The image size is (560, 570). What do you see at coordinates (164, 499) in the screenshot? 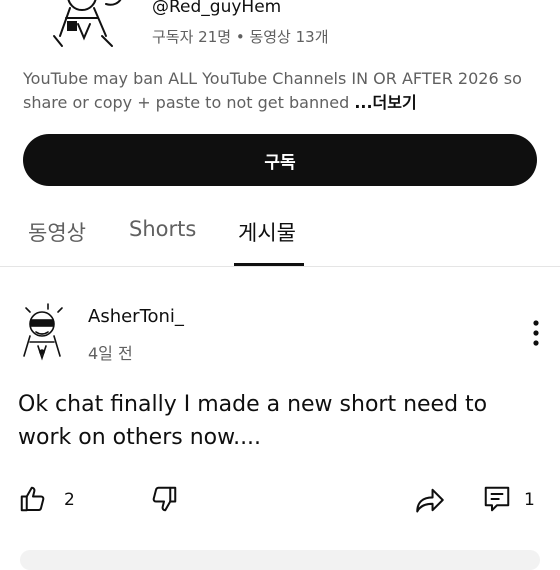
I see `thumbs-down-icon` at bounding box center [164, 499].